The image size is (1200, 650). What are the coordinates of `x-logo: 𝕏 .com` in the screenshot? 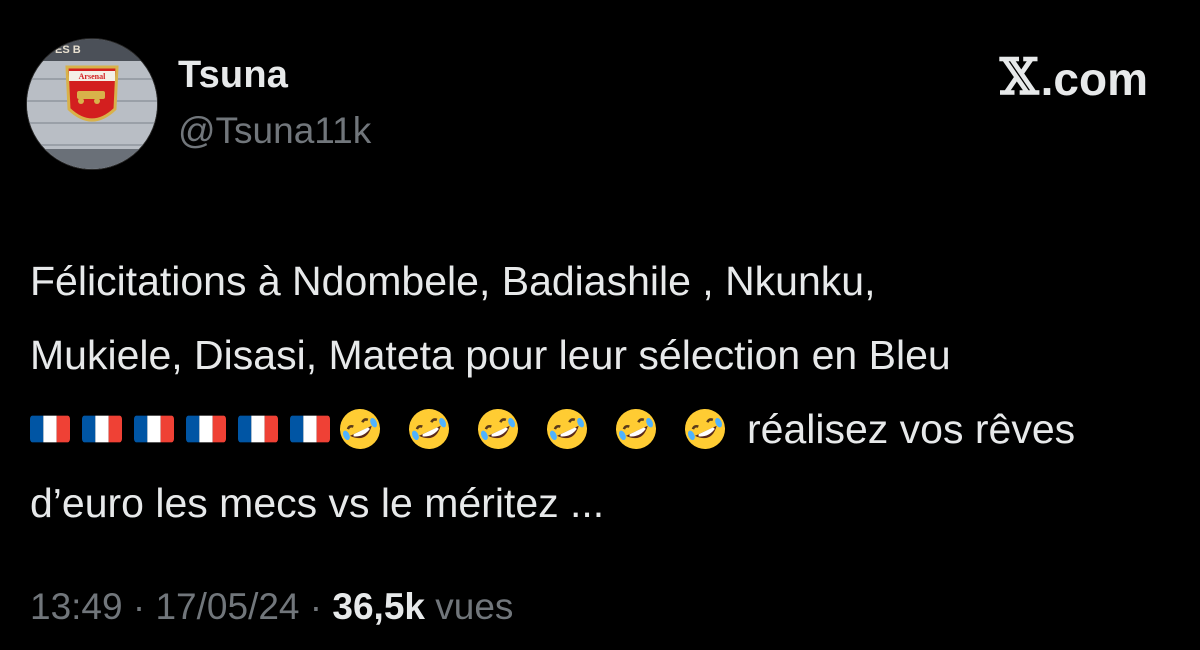 It's located at (1074, 79).